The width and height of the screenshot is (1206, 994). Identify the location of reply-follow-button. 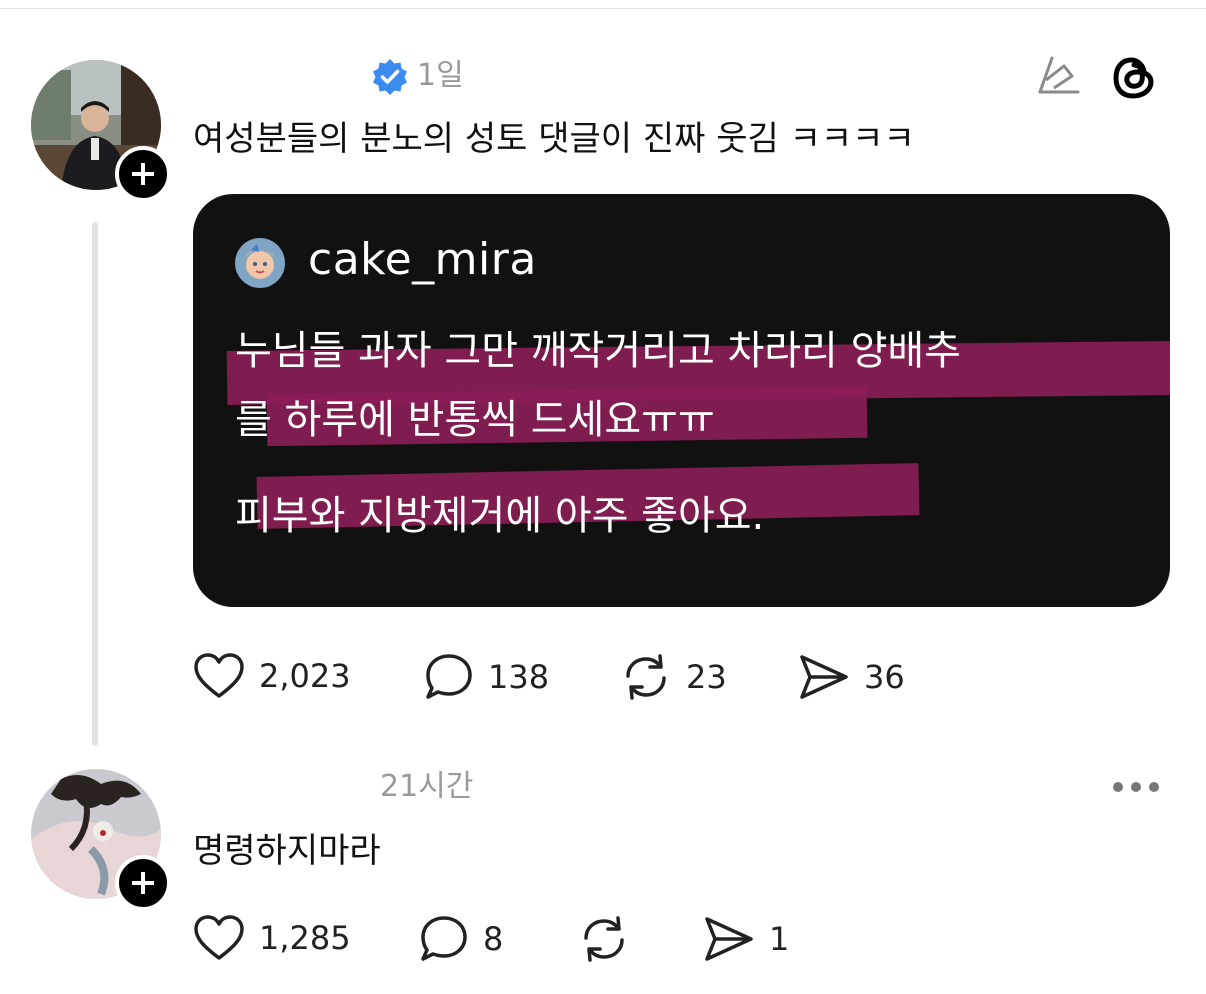
(143, 883).